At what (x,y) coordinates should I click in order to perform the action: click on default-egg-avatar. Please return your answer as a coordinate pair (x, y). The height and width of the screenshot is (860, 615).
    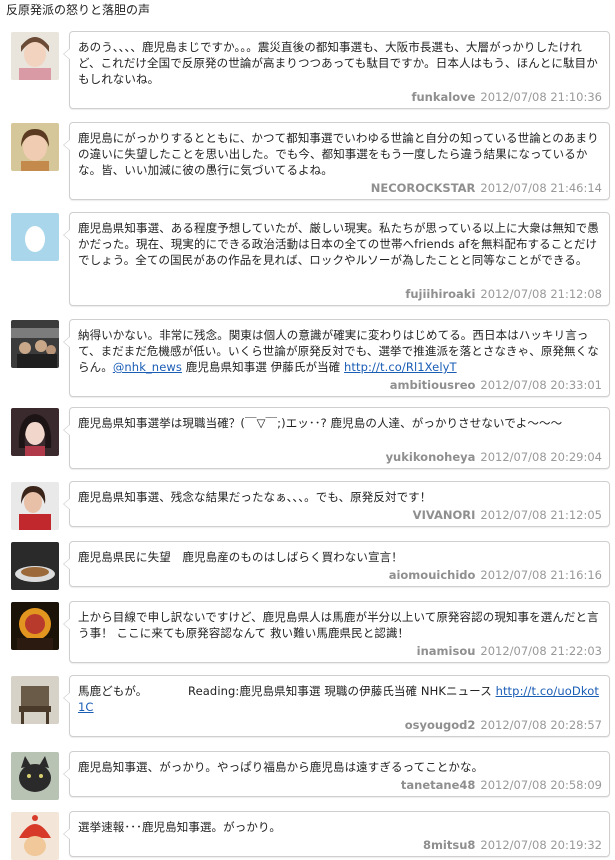
    Looking at the image, I should click on (35, 237).